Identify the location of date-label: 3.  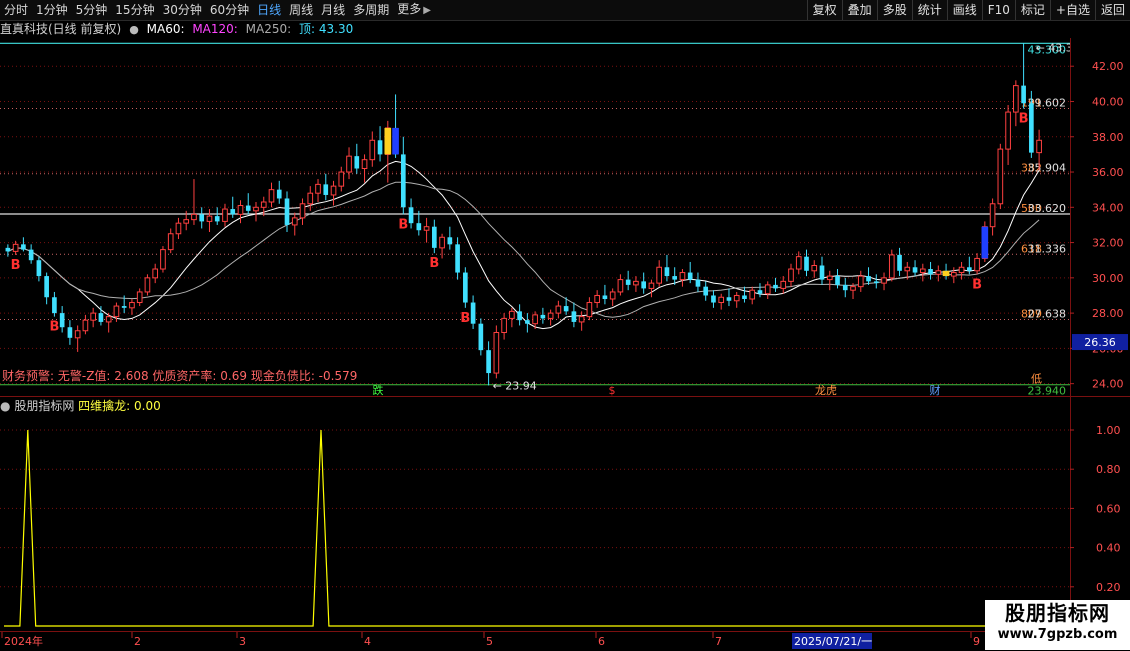
(242, 641).